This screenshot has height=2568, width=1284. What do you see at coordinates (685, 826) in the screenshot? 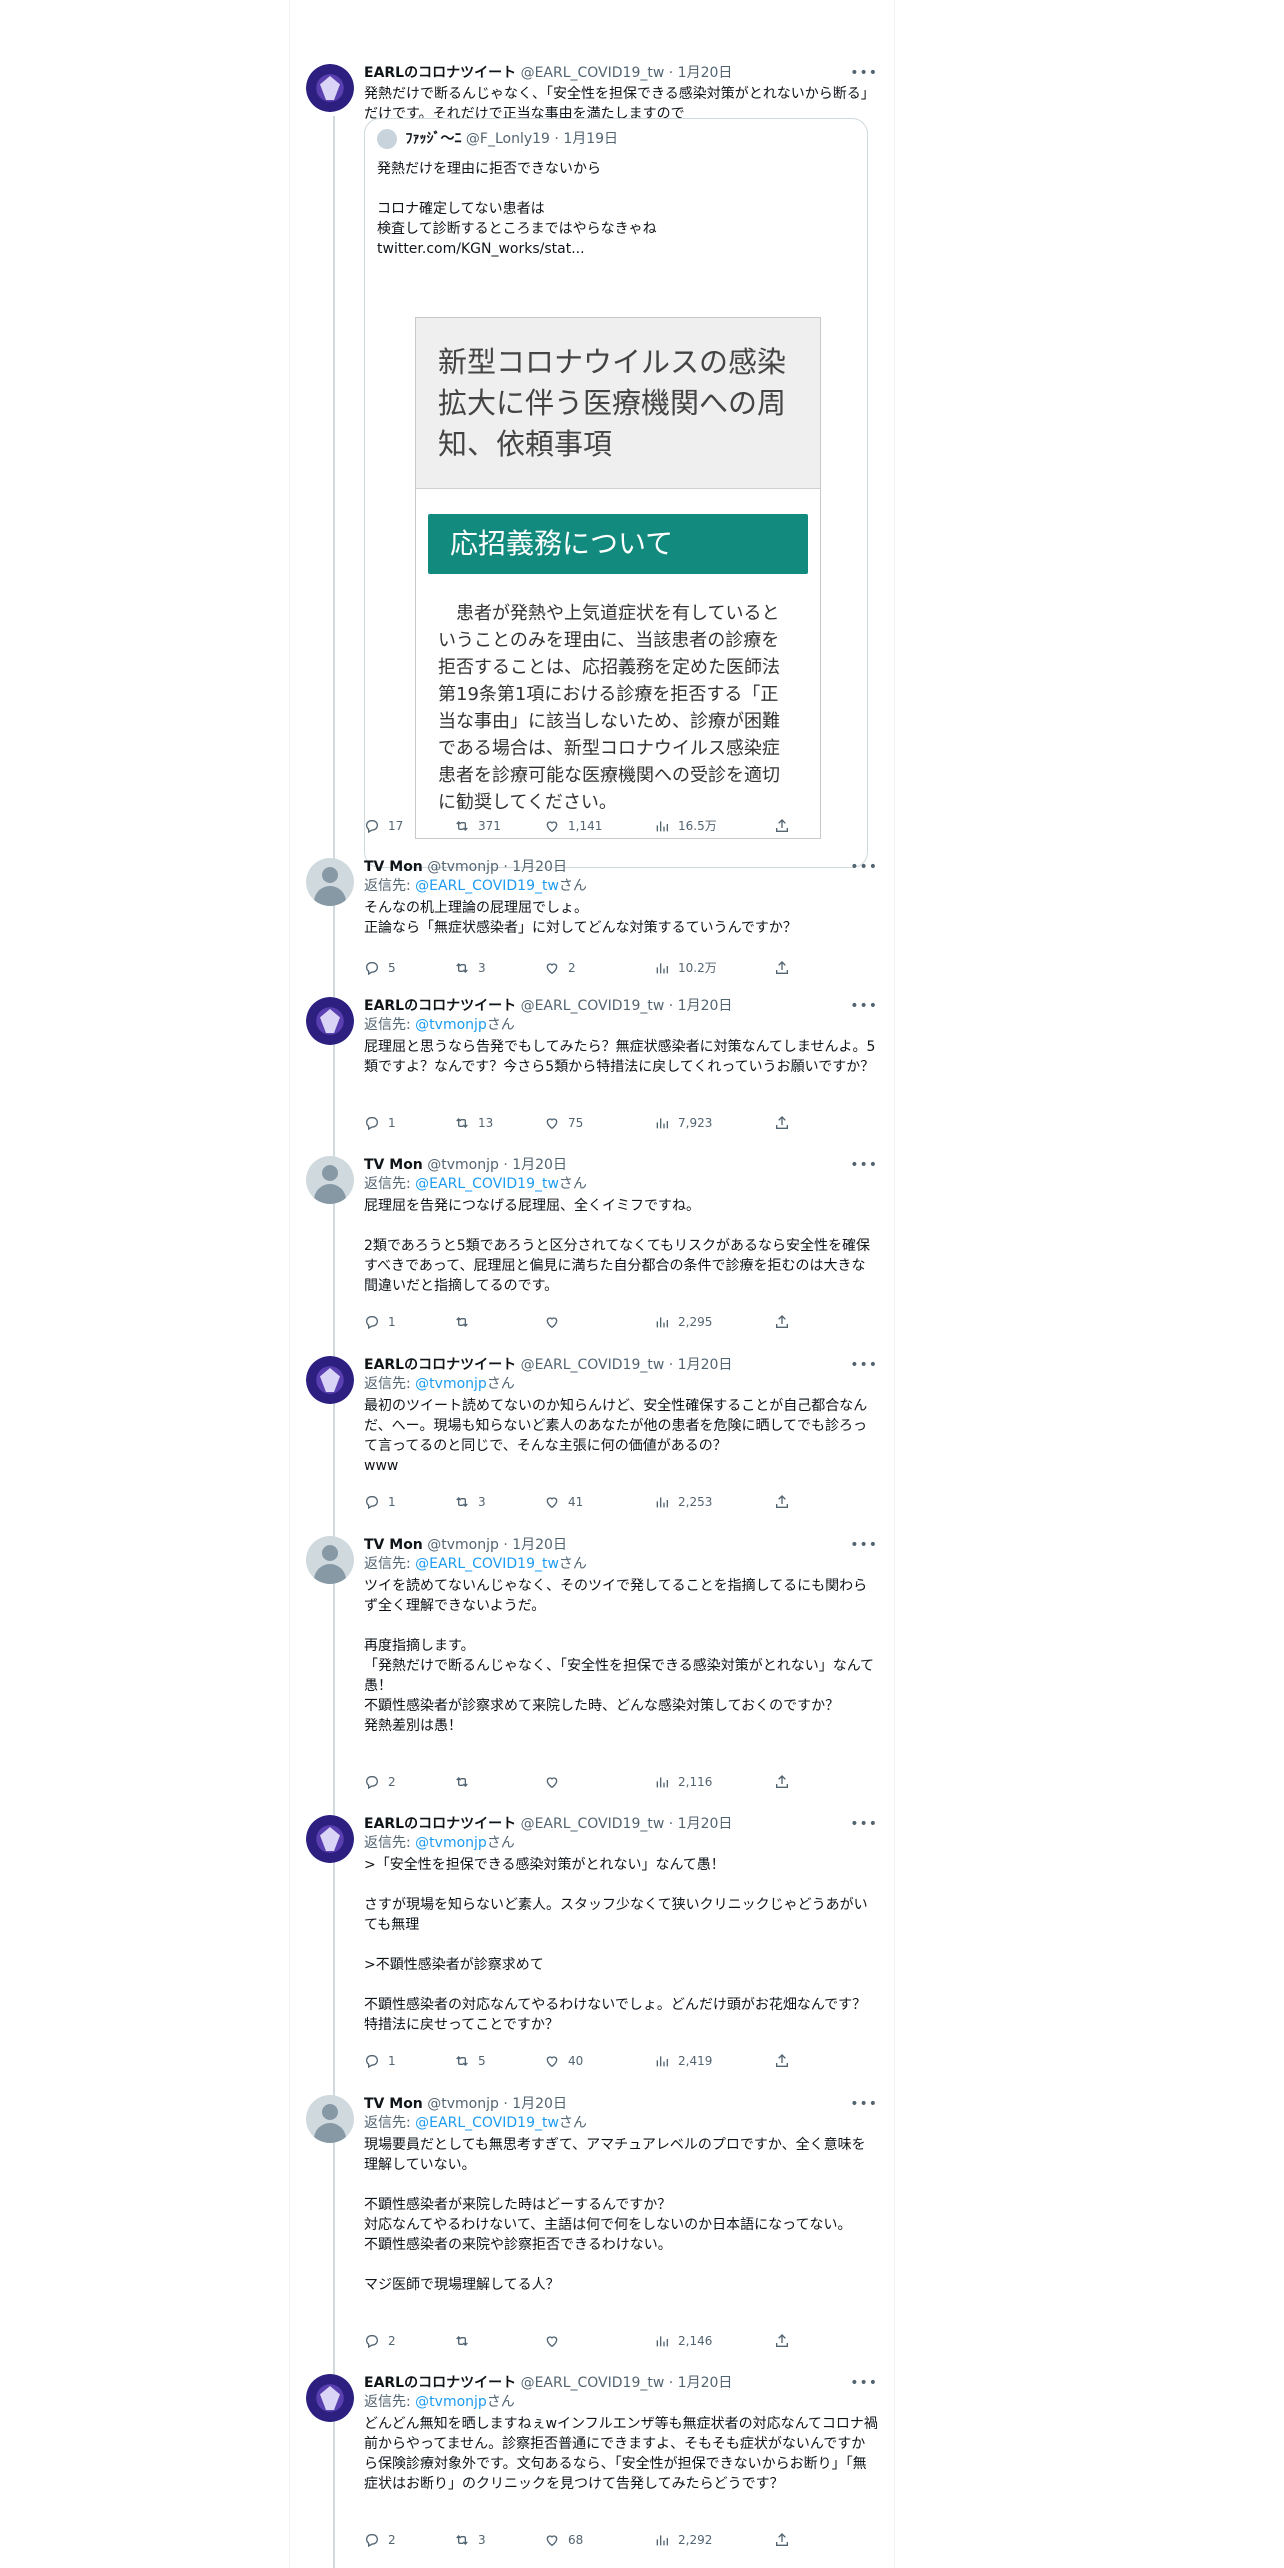
I see `views-button: 16.5万` at bounding box center [685, 826].